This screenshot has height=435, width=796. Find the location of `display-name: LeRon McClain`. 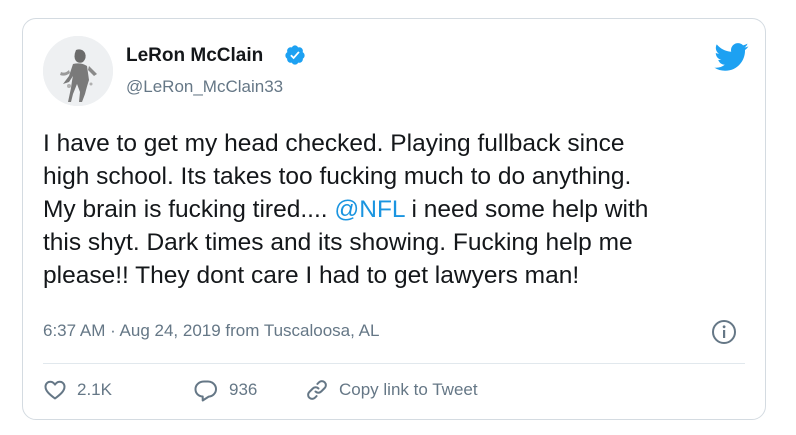

display-name: LeRon McClain is located at coordinates (194, 56).